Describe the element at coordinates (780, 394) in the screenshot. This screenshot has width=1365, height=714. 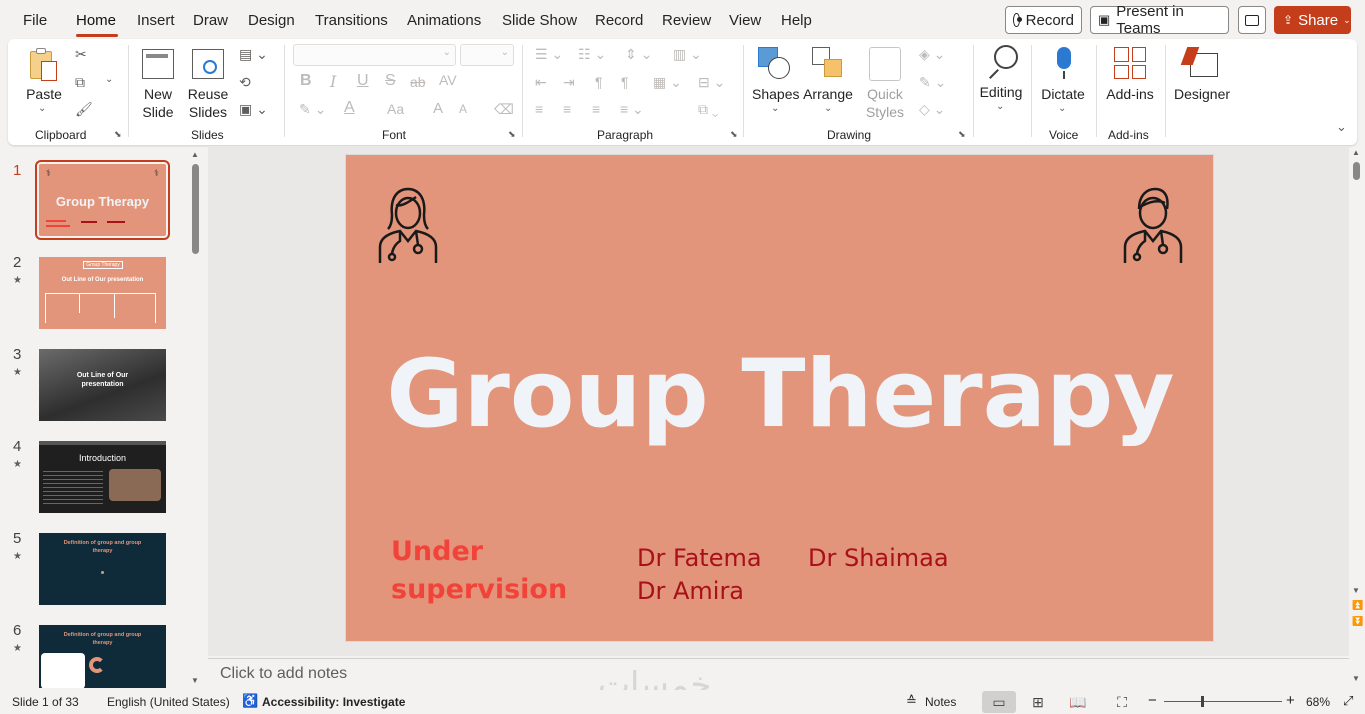
I see `slide-title: Group Therapy` at that location.